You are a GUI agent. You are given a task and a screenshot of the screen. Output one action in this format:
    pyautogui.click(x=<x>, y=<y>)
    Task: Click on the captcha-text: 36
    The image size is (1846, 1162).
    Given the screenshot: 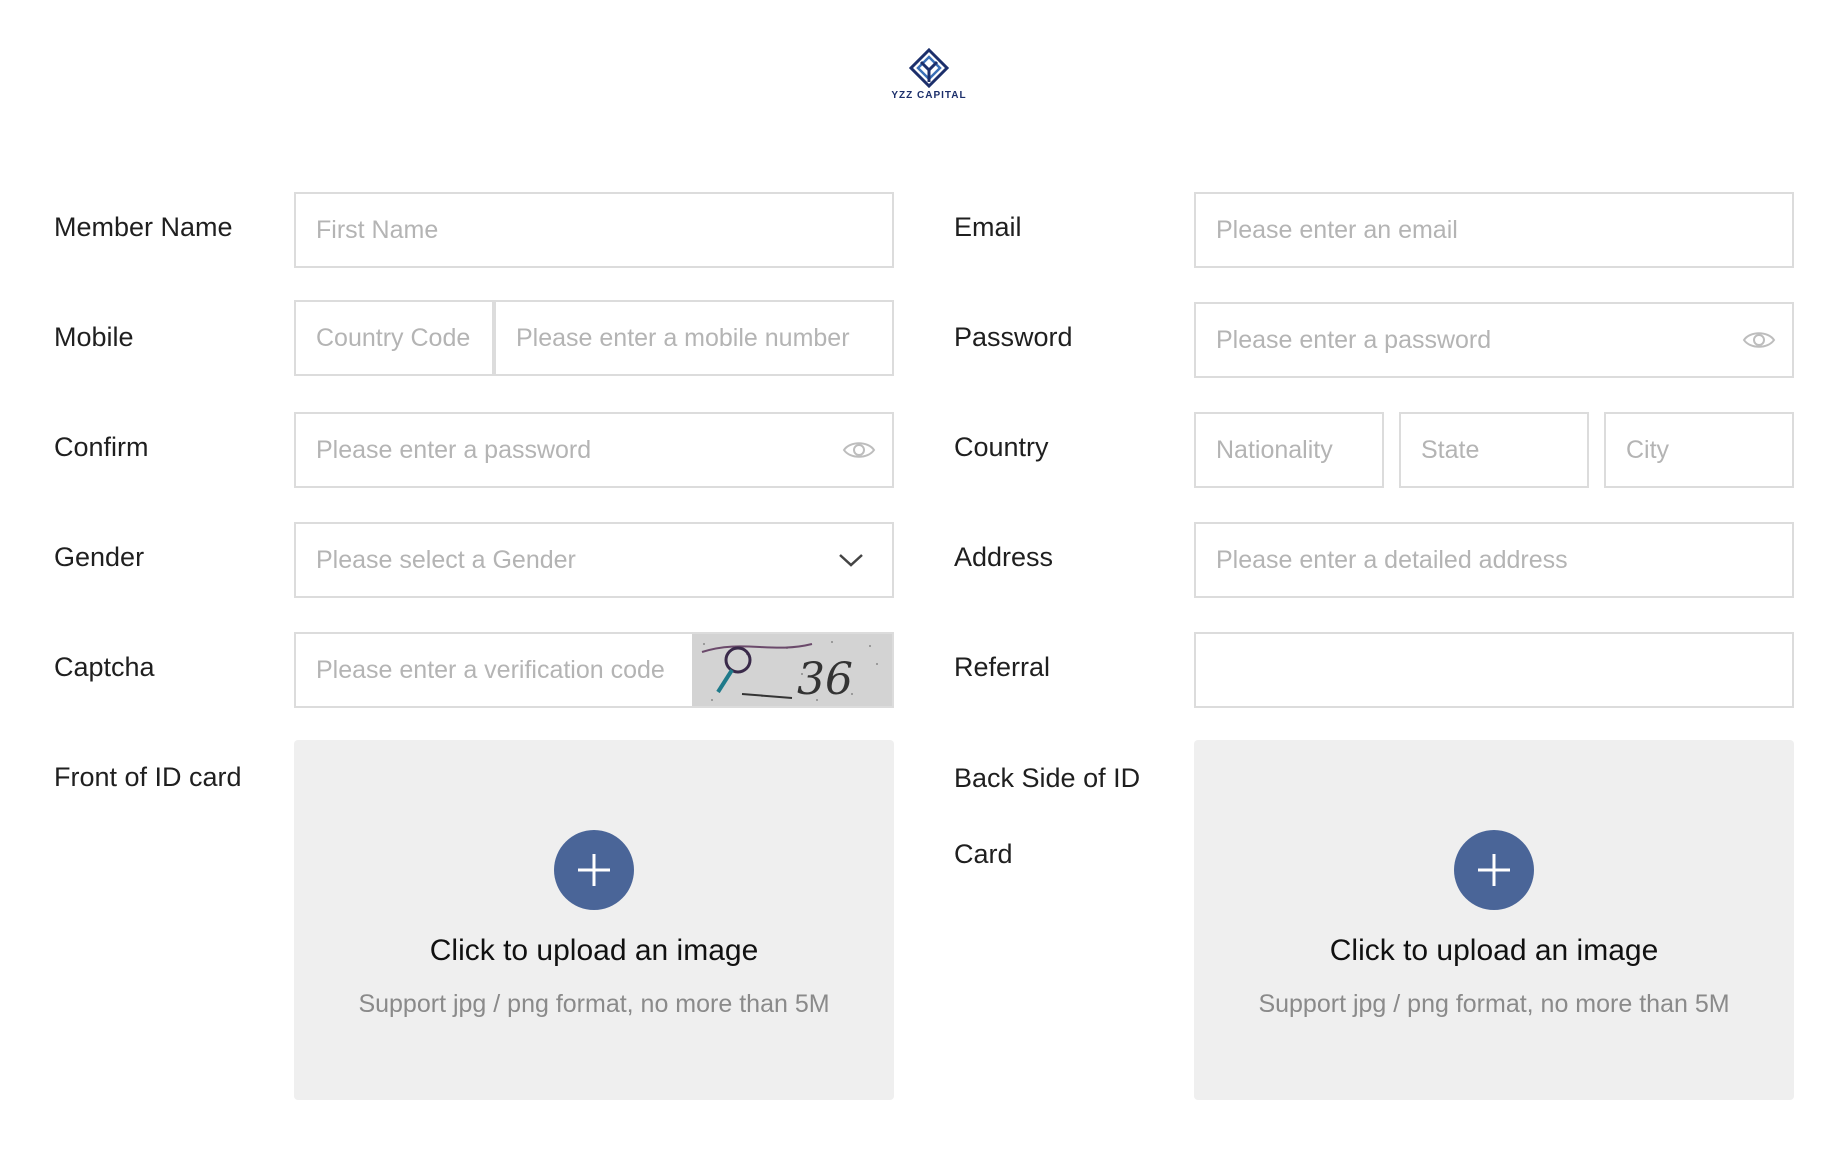 What is the action you would take?
    pyautogui.click(x=825, y=679)
    